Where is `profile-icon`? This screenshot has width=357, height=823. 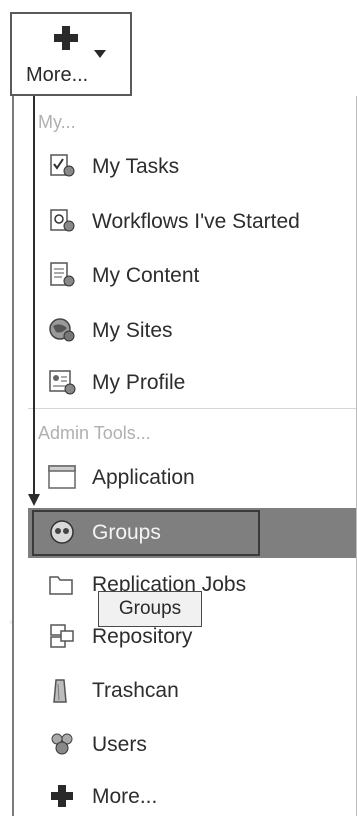 profile-icon is located at coordinates (62, 382).